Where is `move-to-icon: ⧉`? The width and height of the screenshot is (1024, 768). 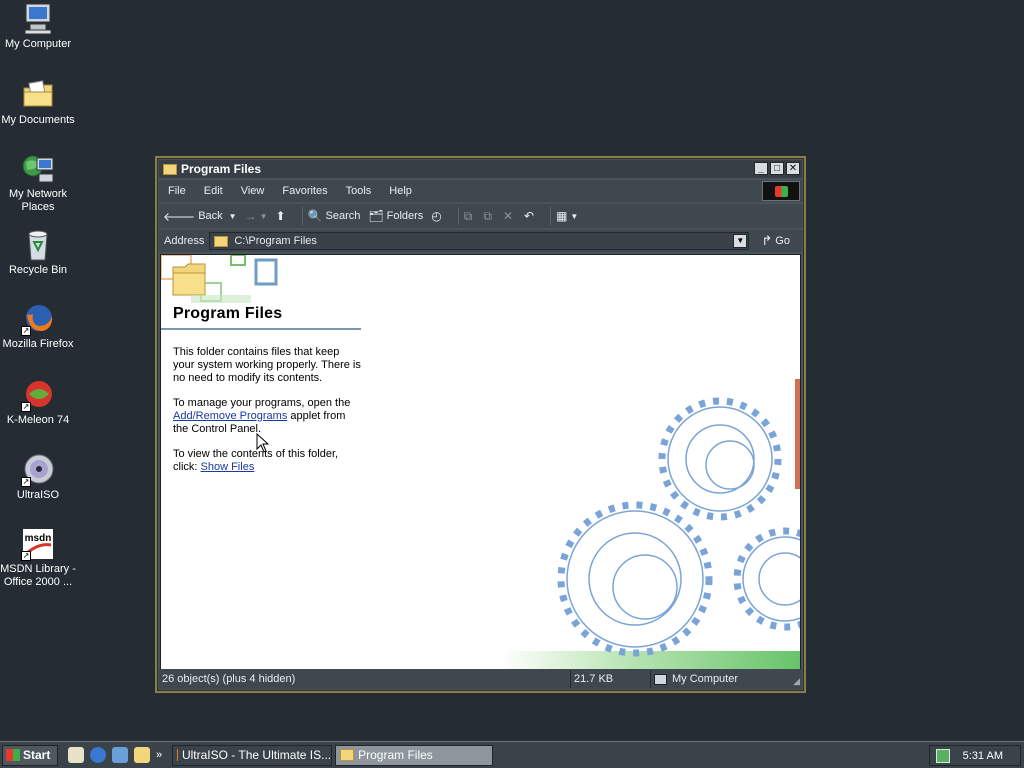 move-to-icon: ⧉ is located at coordinates (468, 215).